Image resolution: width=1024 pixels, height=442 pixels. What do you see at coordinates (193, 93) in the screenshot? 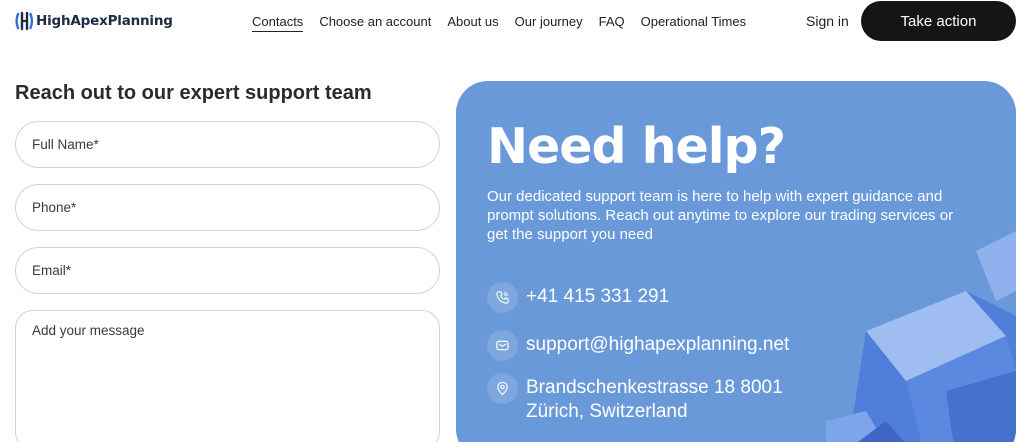
I see `form-title: Reach out to our expert support team` at bounding box center [193, 93].